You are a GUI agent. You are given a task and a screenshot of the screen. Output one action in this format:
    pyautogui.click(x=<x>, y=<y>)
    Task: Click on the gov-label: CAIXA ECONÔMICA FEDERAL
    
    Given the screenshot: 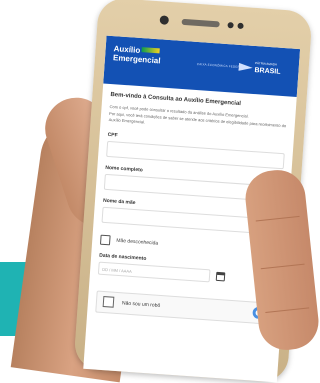 What is the action you would take?
    pyautogui.click(x=220, y=65)
    